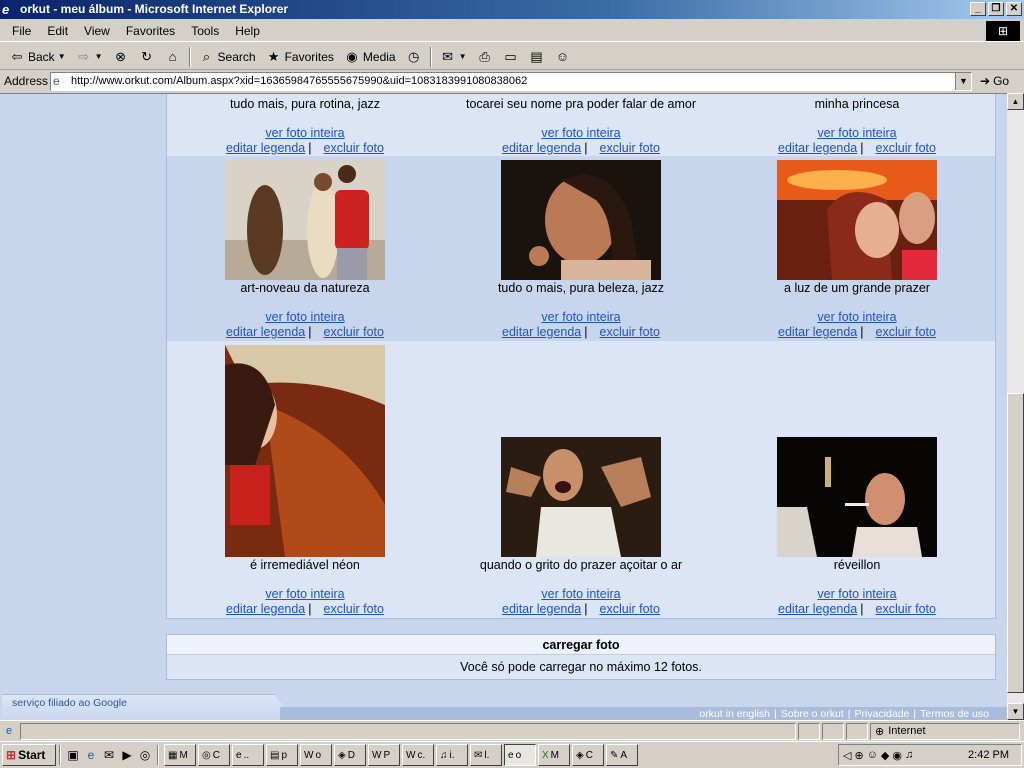 The width and height of the screenshot is (1024, 768). Describe the element at coordinates (563, 57) in the screenshot. I see `messenger-button: ☺` at that location.